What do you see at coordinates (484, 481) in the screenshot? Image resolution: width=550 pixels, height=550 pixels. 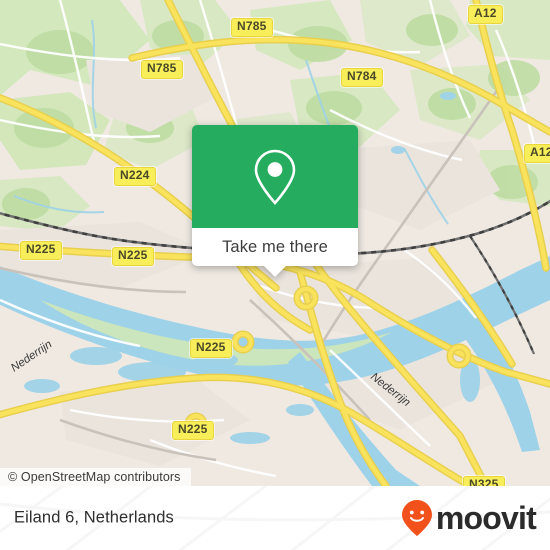 I see `road-shield: N325` at bounding box center [484, 481].